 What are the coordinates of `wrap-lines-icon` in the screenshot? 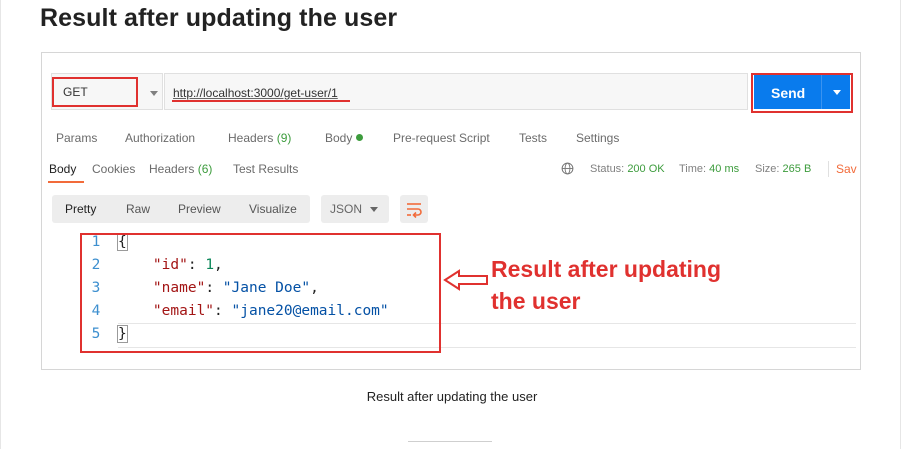 It's located at (414, 210).